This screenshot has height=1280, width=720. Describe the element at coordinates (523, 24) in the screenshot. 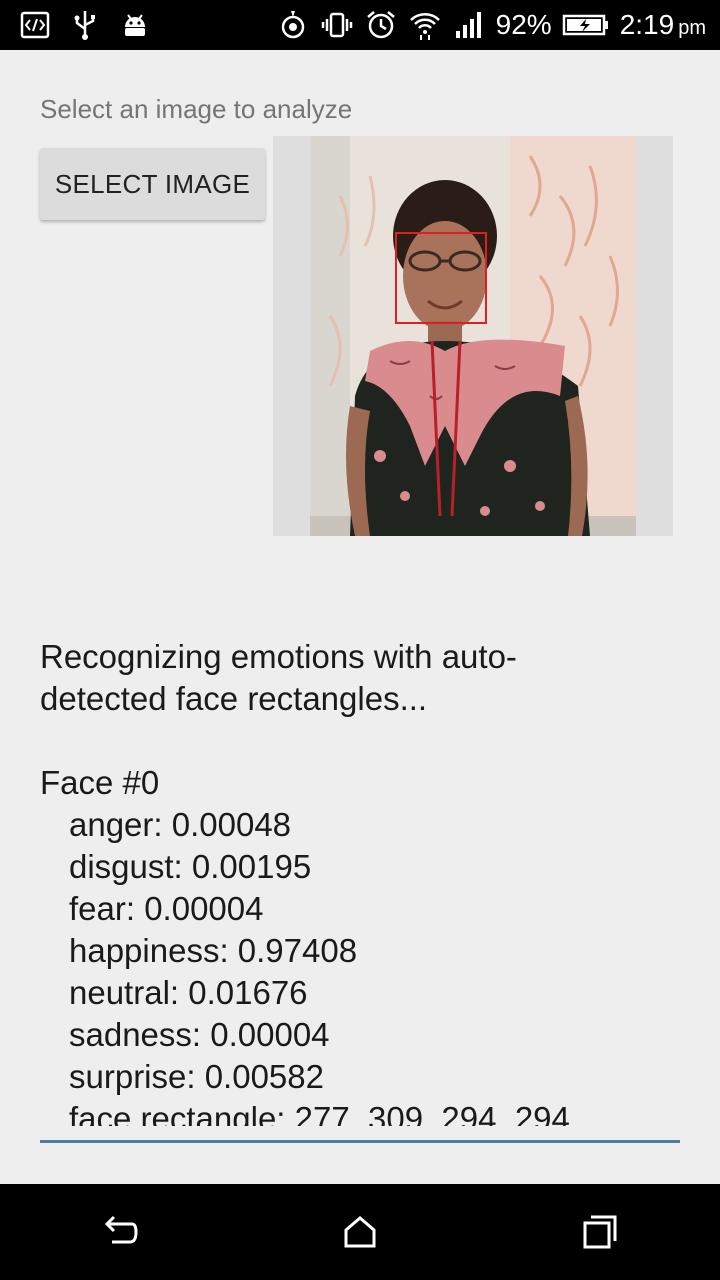

I see `battery-percent: 92%` at that location.